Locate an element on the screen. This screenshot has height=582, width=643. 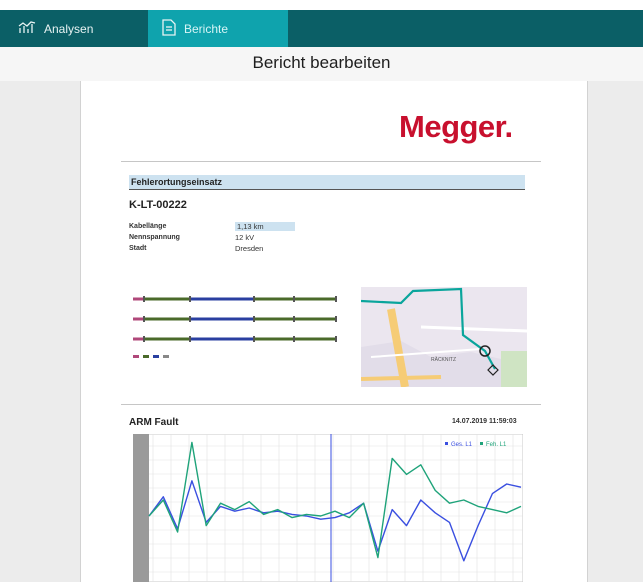
legend-label-ges: Ges. L1 is located at coordinates (462, 445).